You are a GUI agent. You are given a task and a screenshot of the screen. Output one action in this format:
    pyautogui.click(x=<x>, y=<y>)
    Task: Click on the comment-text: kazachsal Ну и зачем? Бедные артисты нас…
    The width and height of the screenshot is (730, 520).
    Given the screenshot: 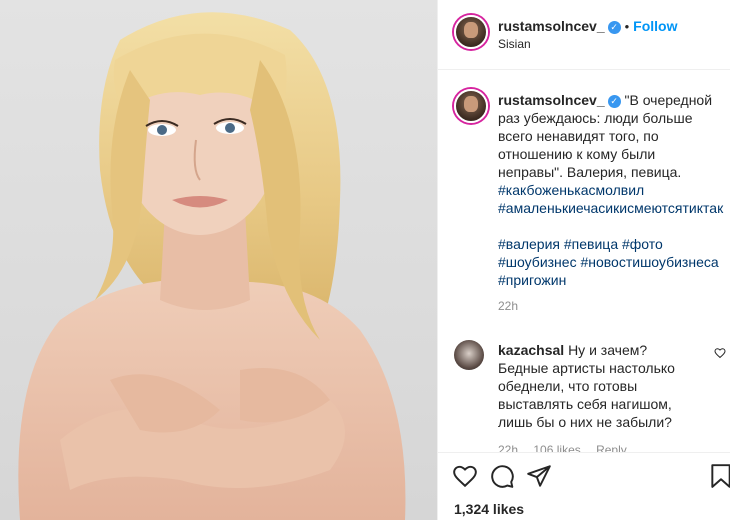 What is the action you would take?
    pyautogui.click(x=598, y=400)
    